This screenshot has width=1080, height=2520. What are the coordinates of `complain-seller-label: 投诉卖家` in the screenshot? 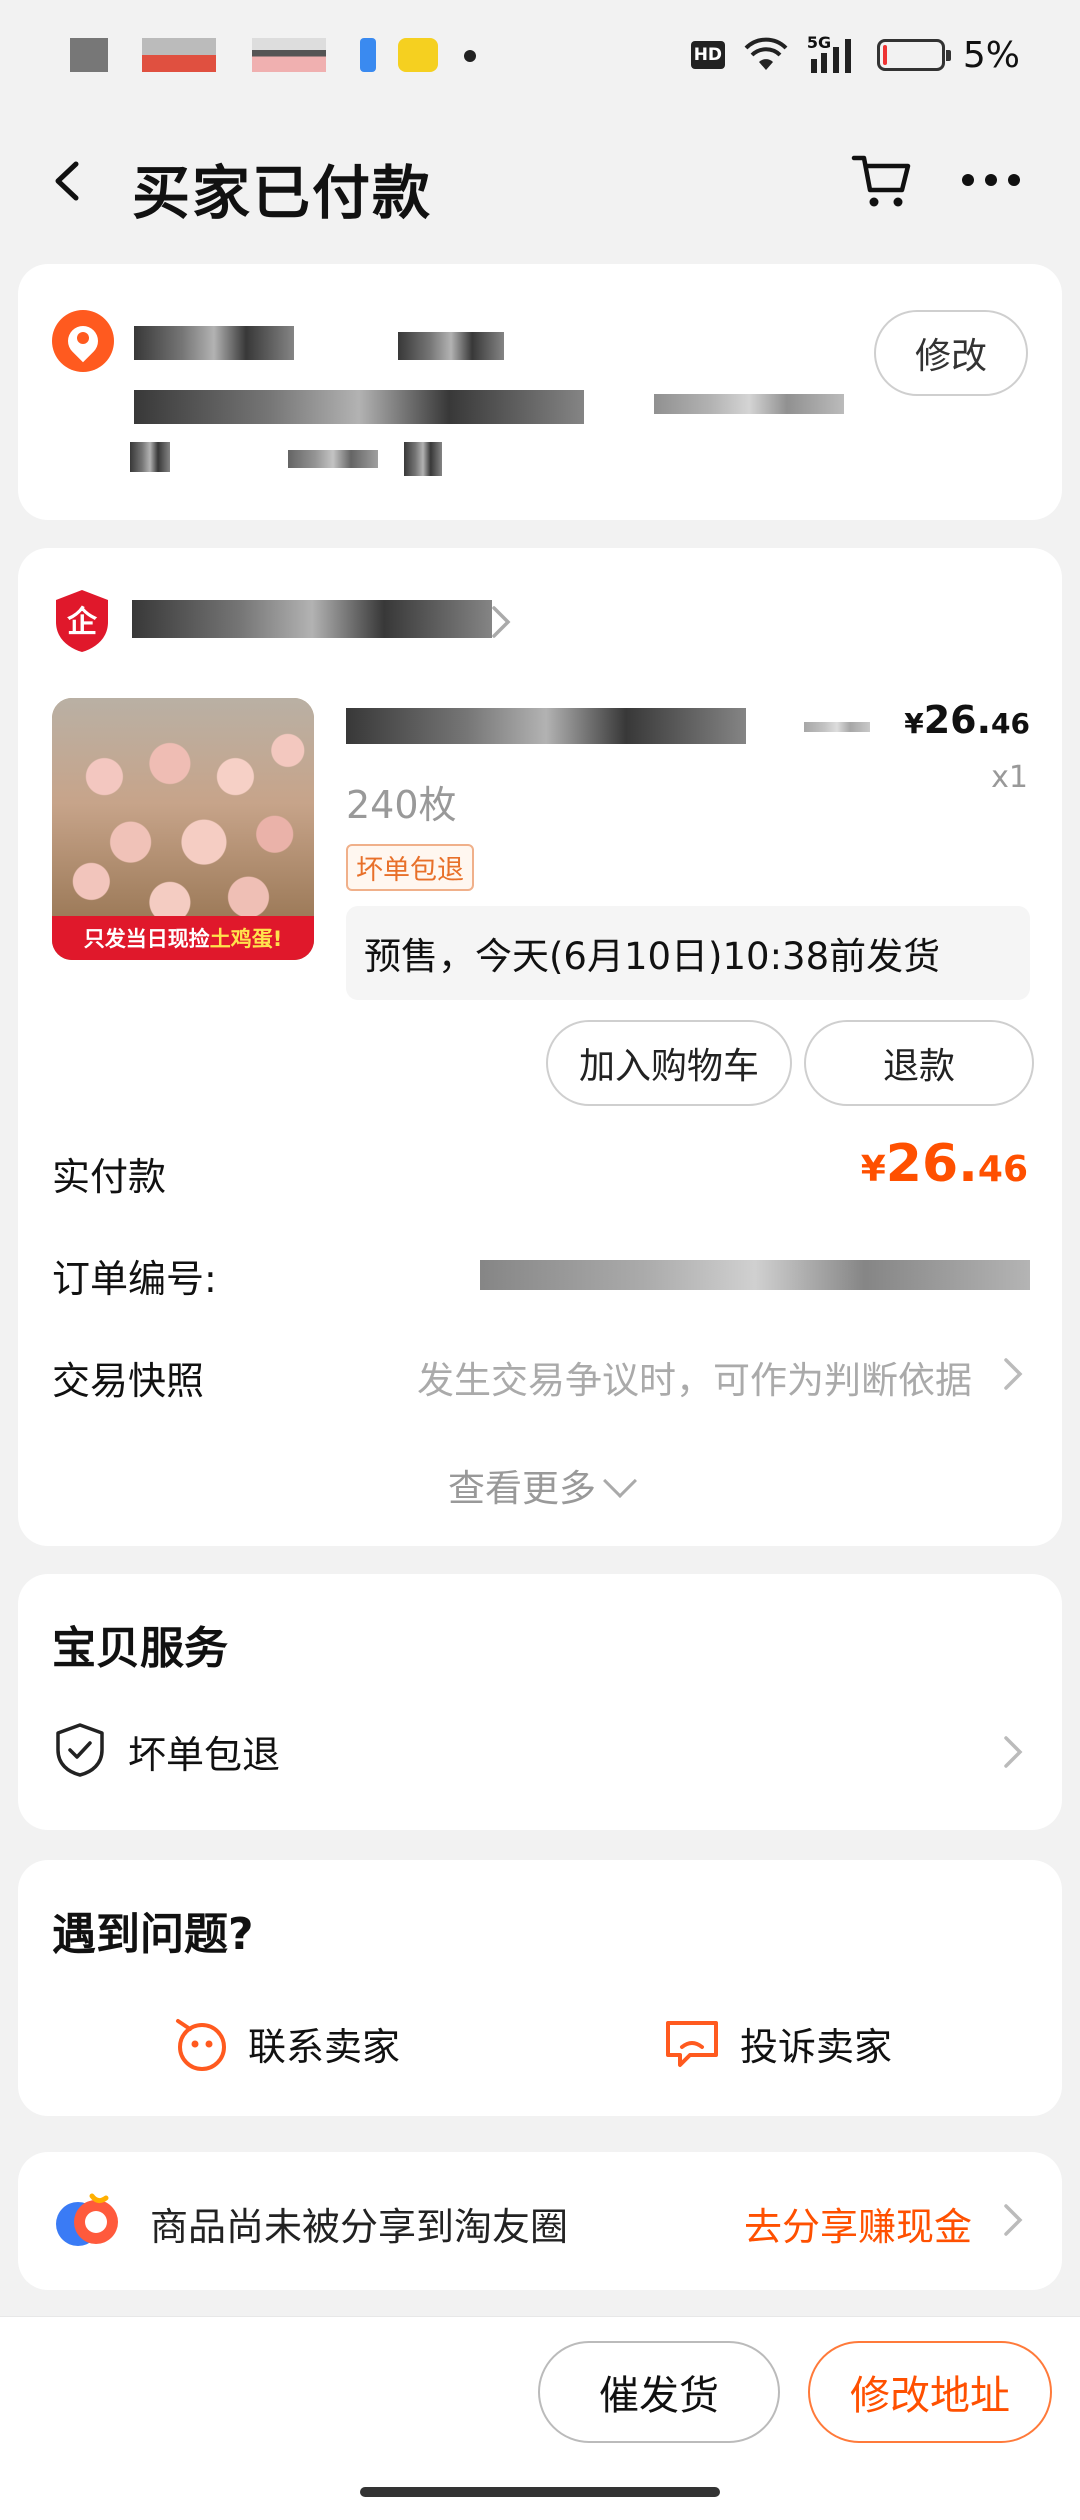 It's located at (816, 2046).